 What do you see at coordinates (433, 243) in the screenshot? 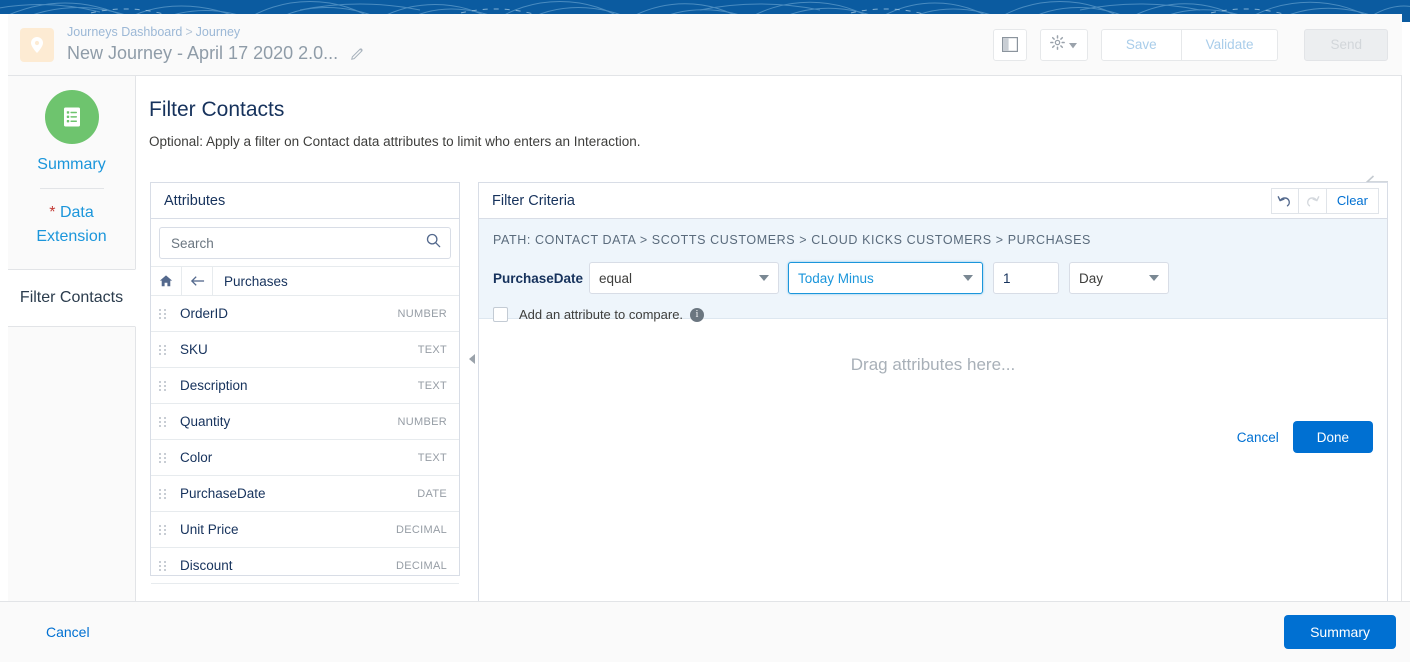
I see `search-icon` at bounding box center [433, 243].